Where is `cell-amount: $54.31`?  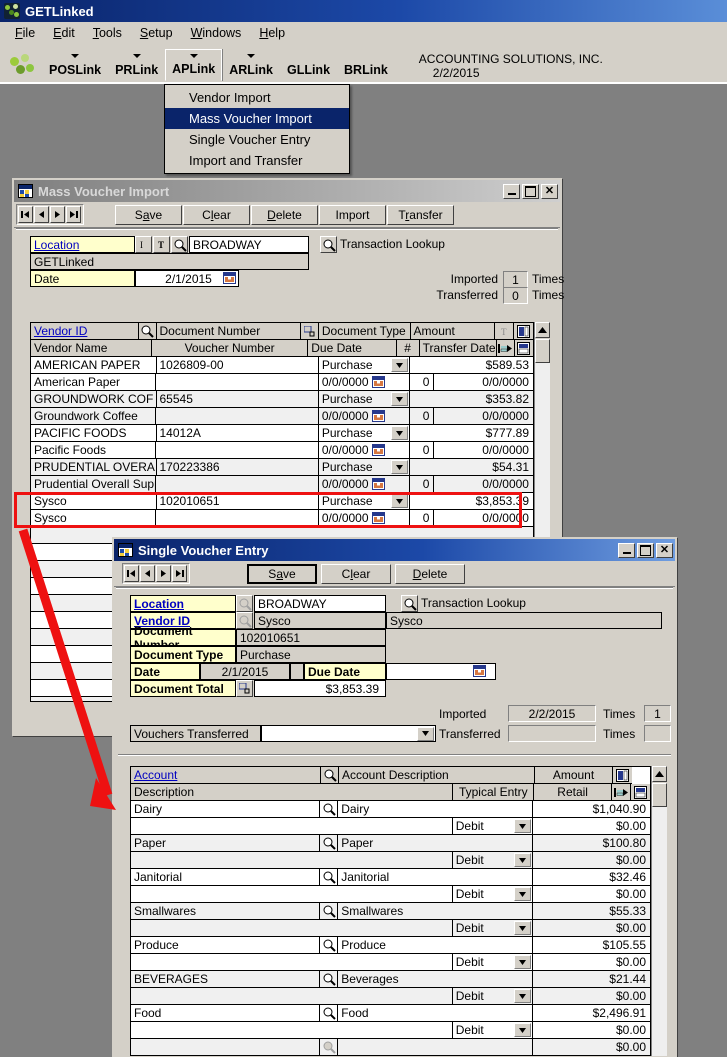
cell-amount: $54.31 is located at coordinates (471, 467).